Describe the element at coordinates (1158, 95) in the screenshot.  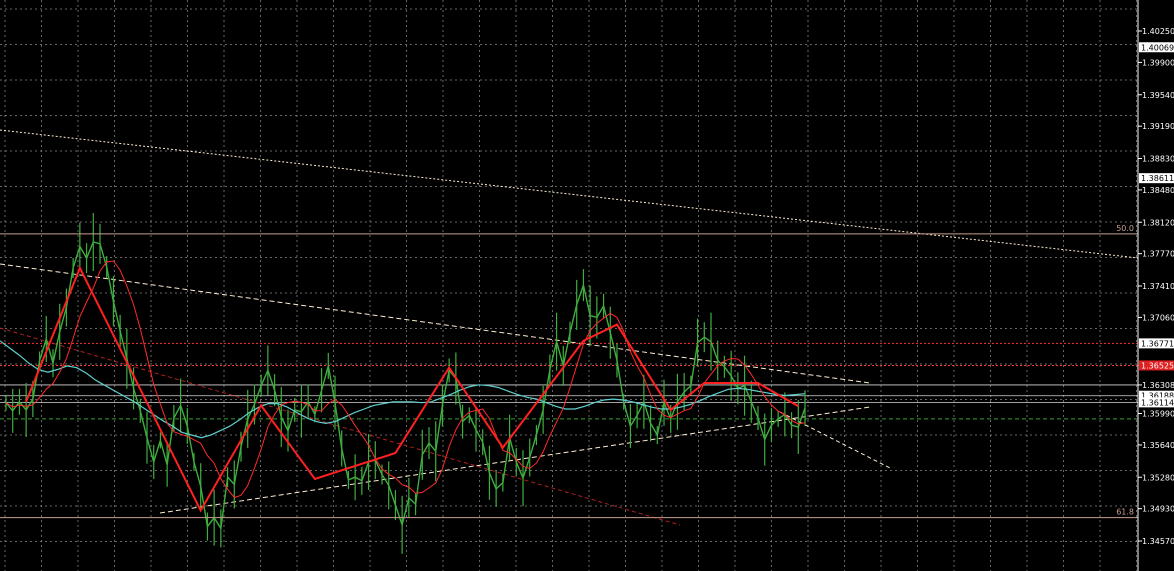
I see `axis-tick-label: 1.39540` at that location.